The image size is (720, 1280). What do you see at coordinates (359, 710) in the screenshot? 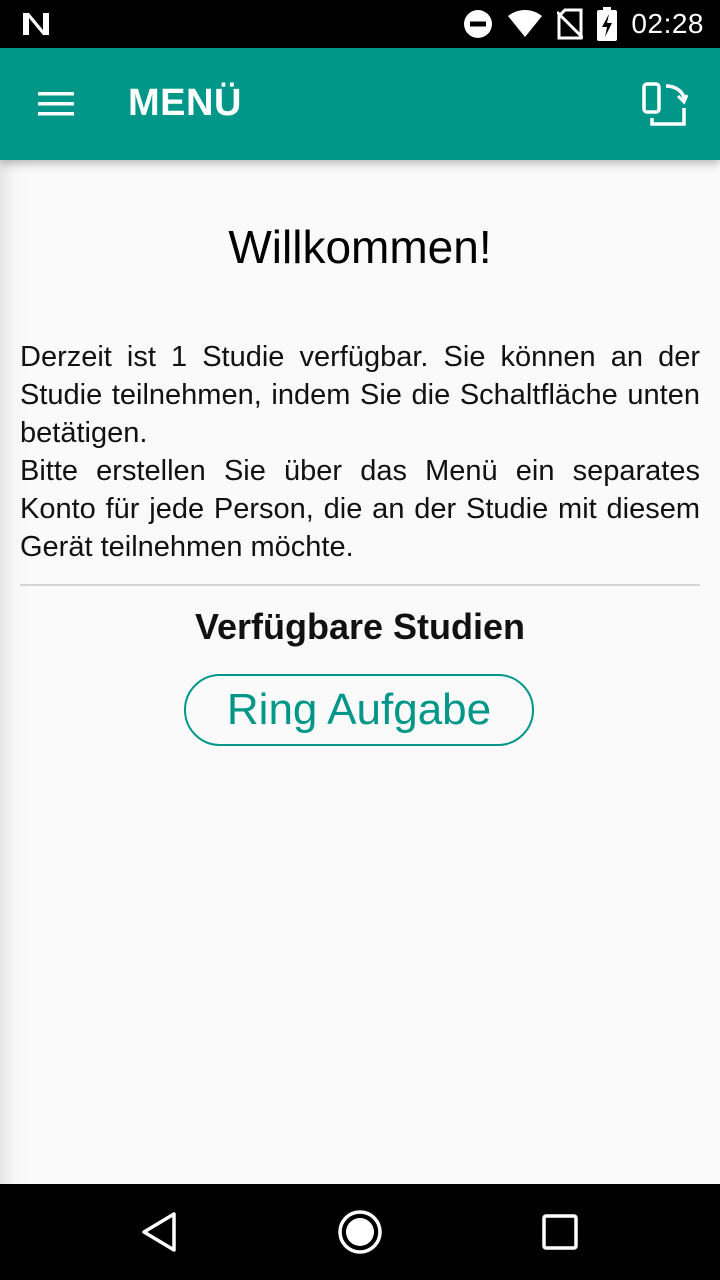
I see `study-button-ring-aufgabe: Ring Aufgabe` at bounding box center [359, 710].